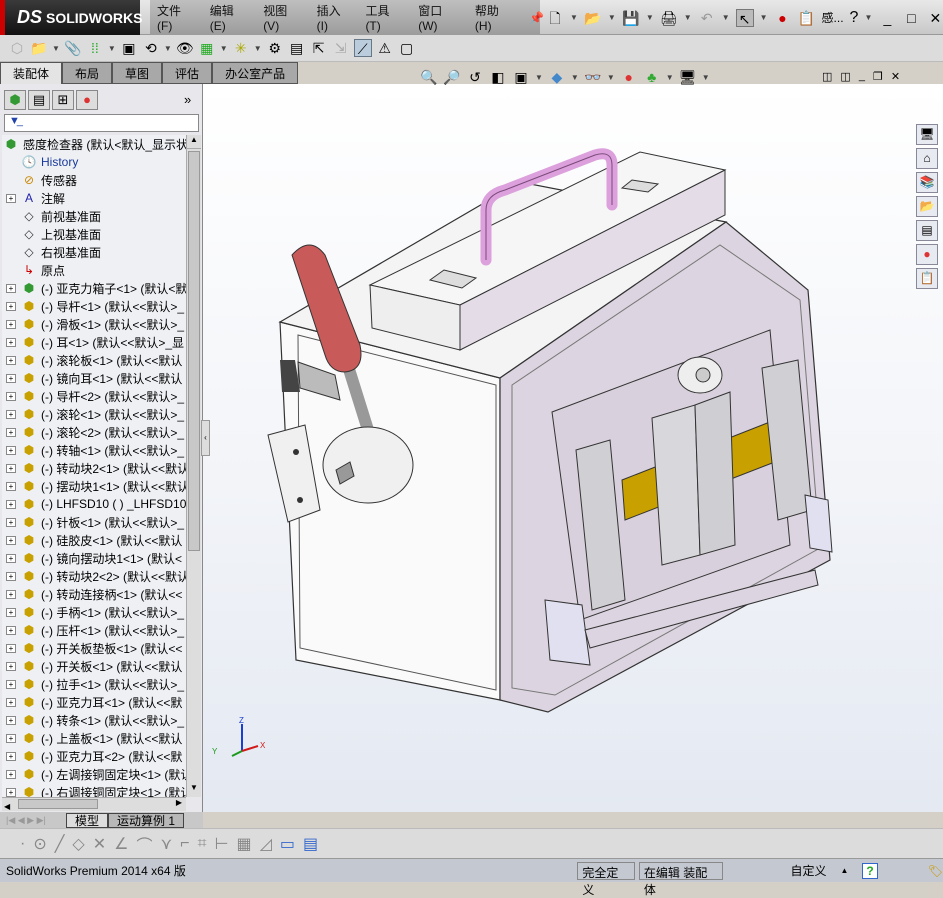  Describe the element at coordinates (94, 774) in the screenshot. I see `tree-item: + ⬢ (-) 左调接铜固定块<1> (默认` at that location.